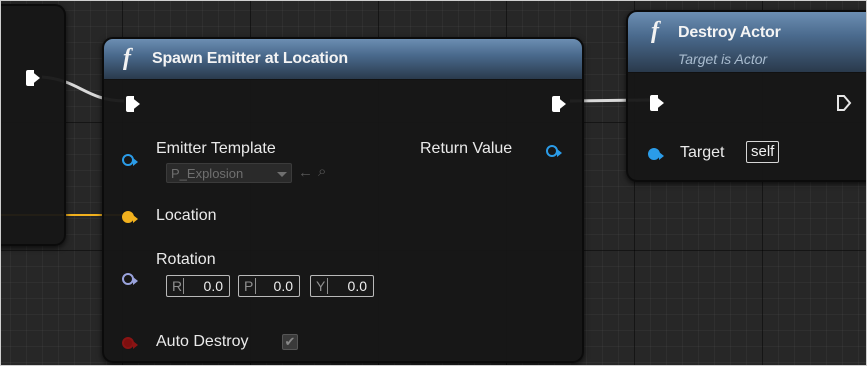 Image resolution: width=867 pixels, height=366 pixels. Describe the element at coordinates (130, 160) in the screenshot. I see `emitter-template-pin` at that location.